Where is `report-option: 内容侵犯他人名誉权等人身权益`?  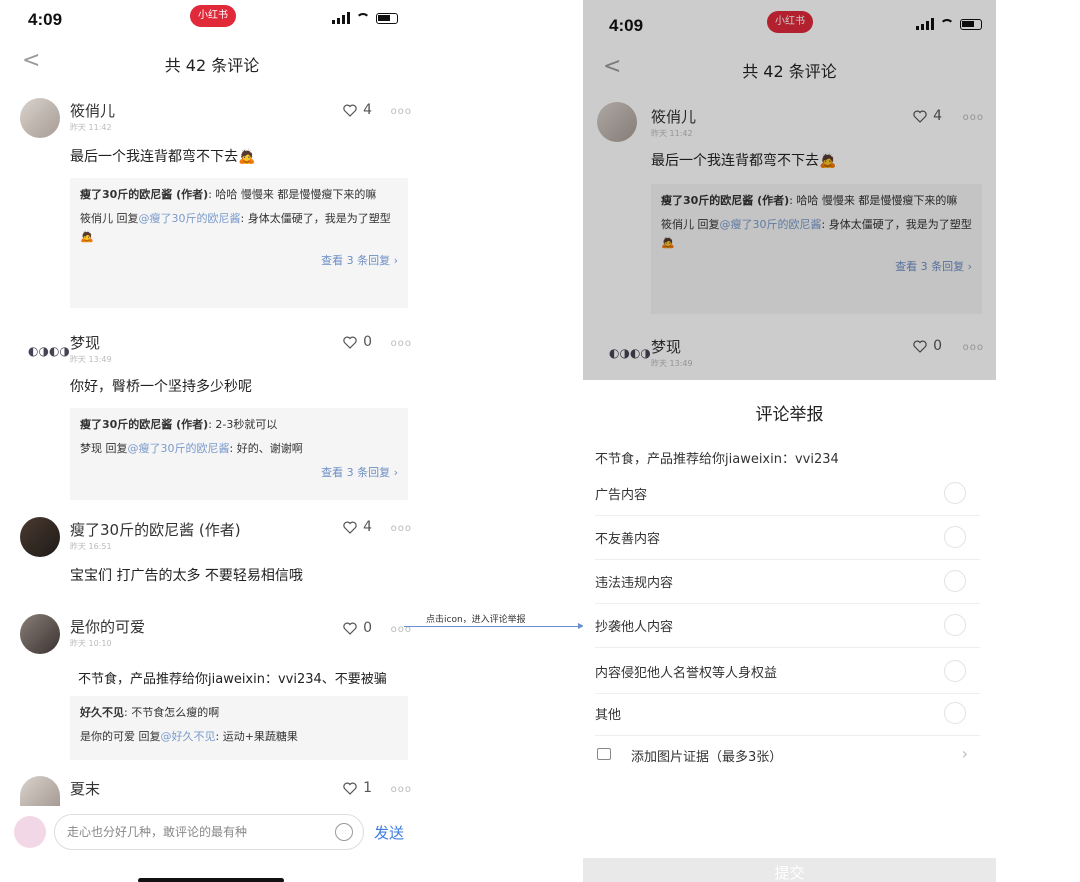 report-option: 内容侵犯他人名誉权等人身权益 is located at coordinates (787, 672).